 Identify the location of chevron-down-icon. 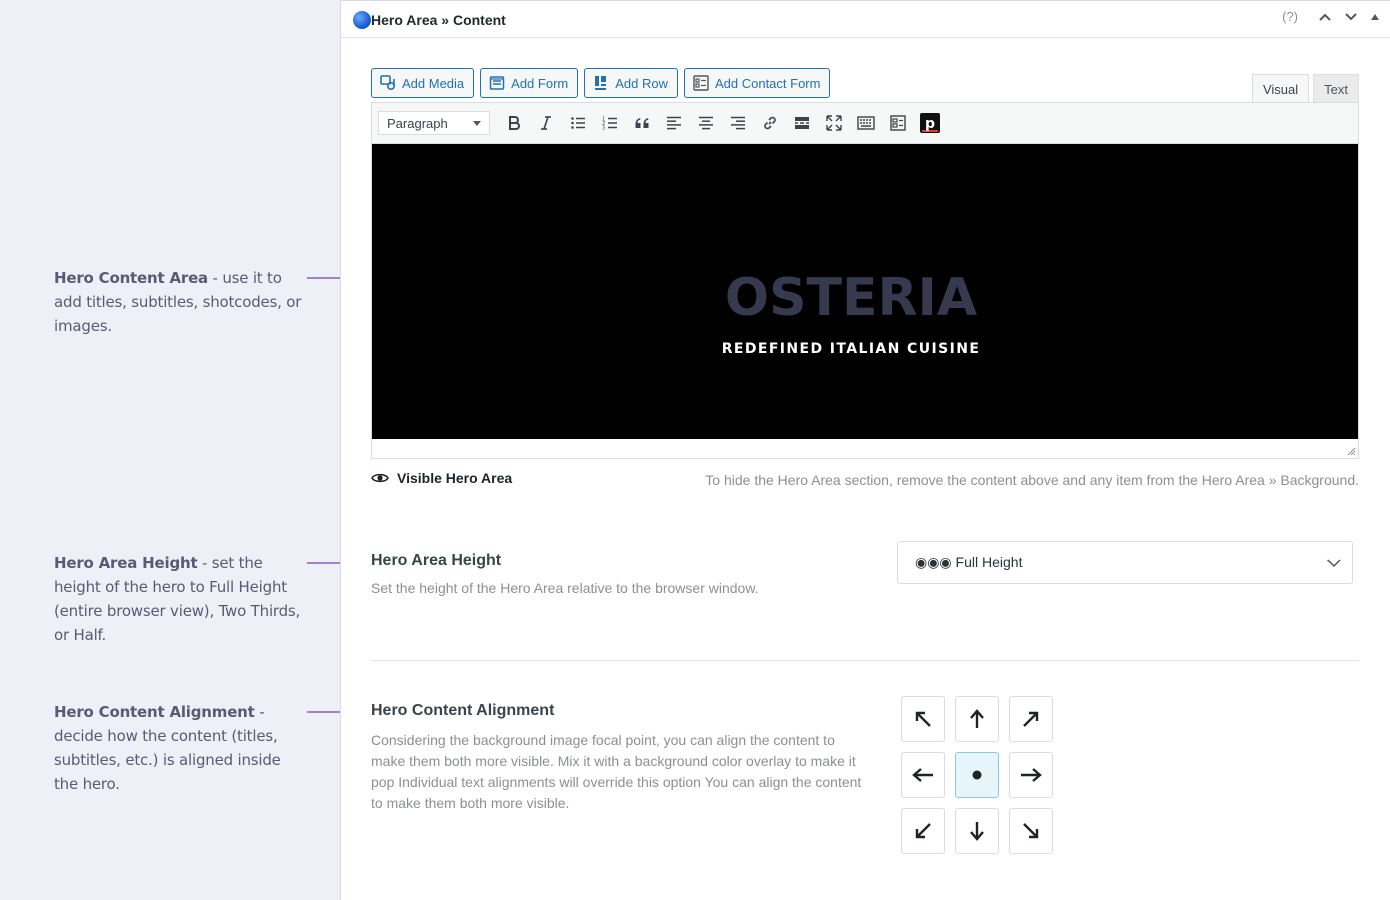
(1333, 563).